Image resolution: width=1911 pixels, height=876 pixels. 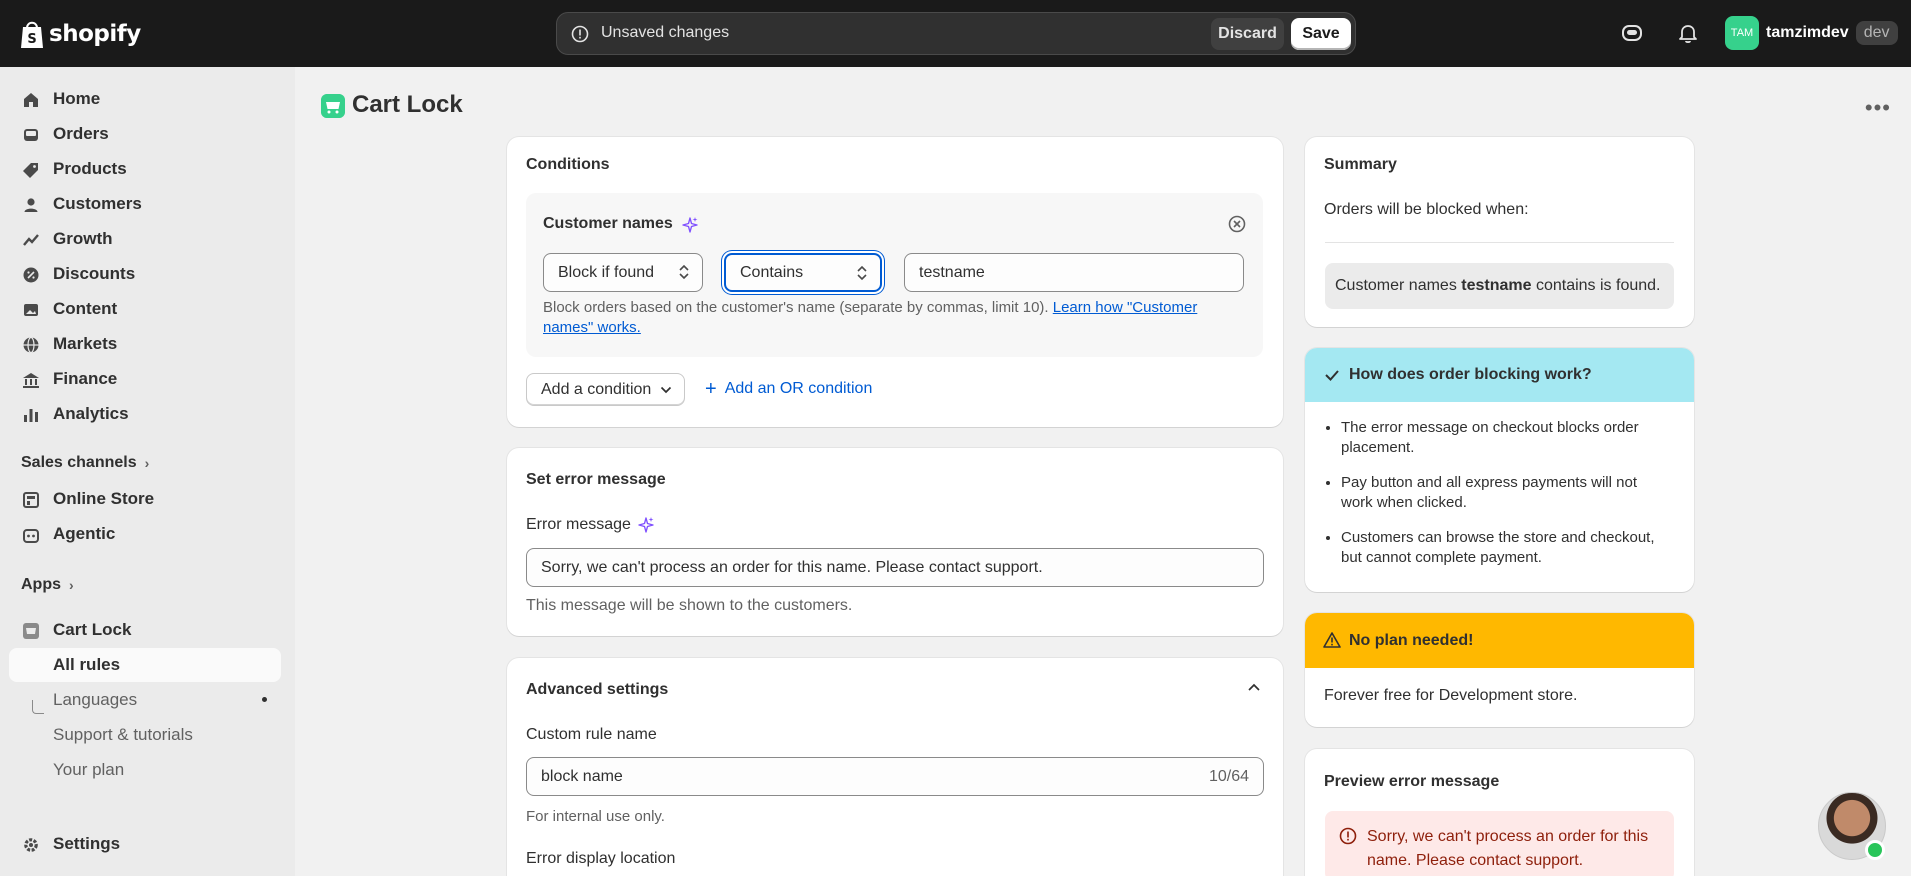 What do you see at coordinates (1688, 33) in the screenshot?
I see `bell-icon` at bounding box center [1688, 33].